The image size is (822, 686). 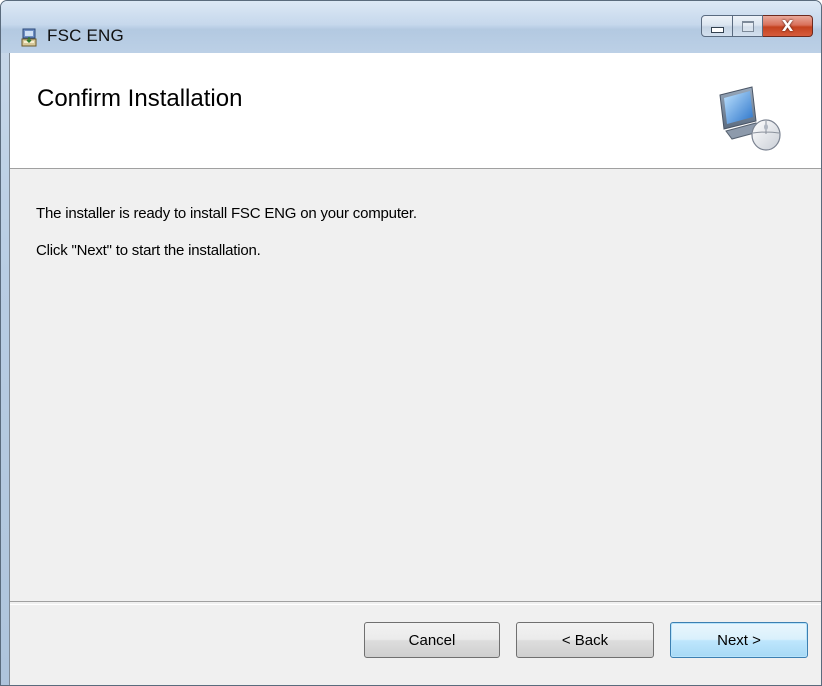 I want to click on back-button: < Back, so click(x=585, y=640).